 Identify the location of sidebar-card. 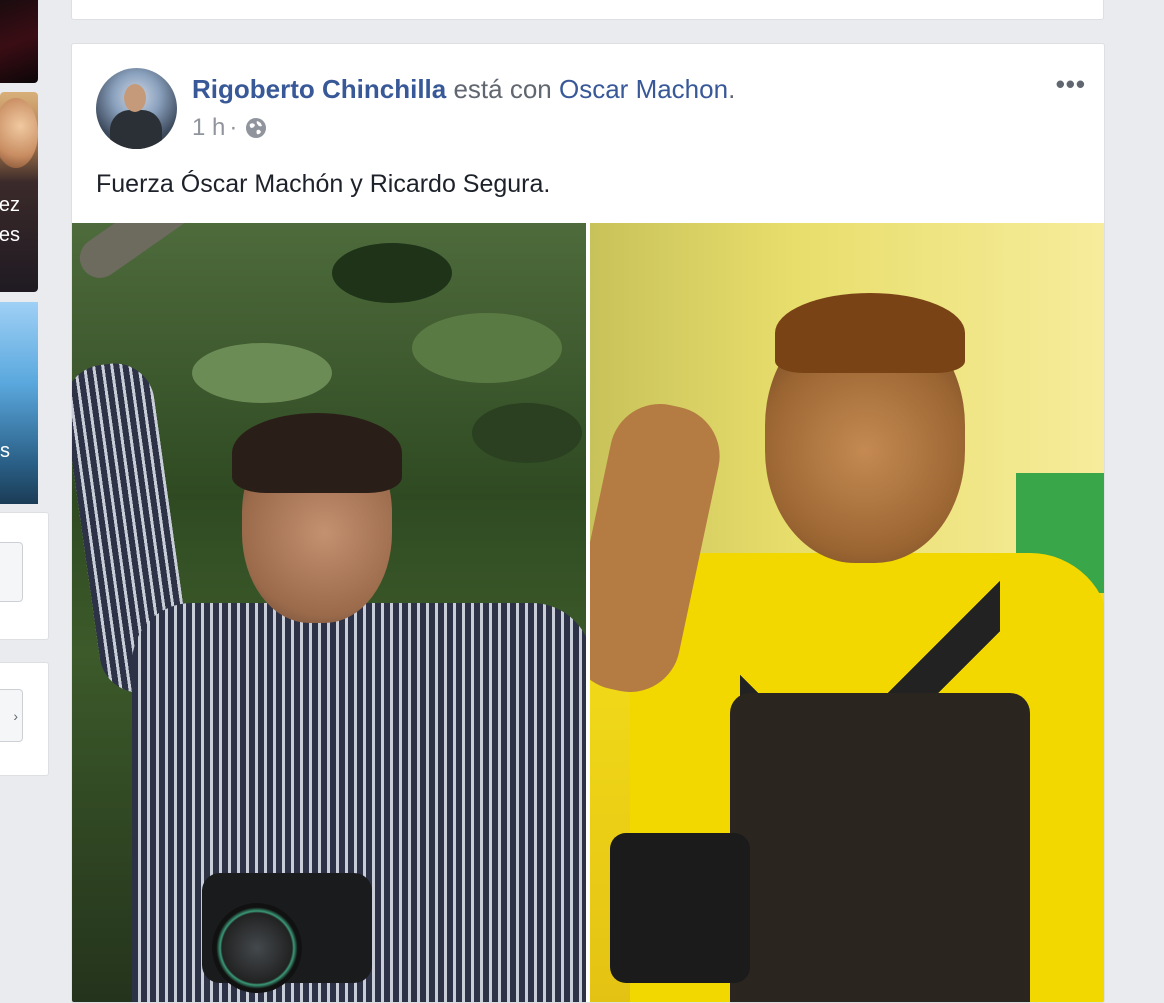
(24, 576).